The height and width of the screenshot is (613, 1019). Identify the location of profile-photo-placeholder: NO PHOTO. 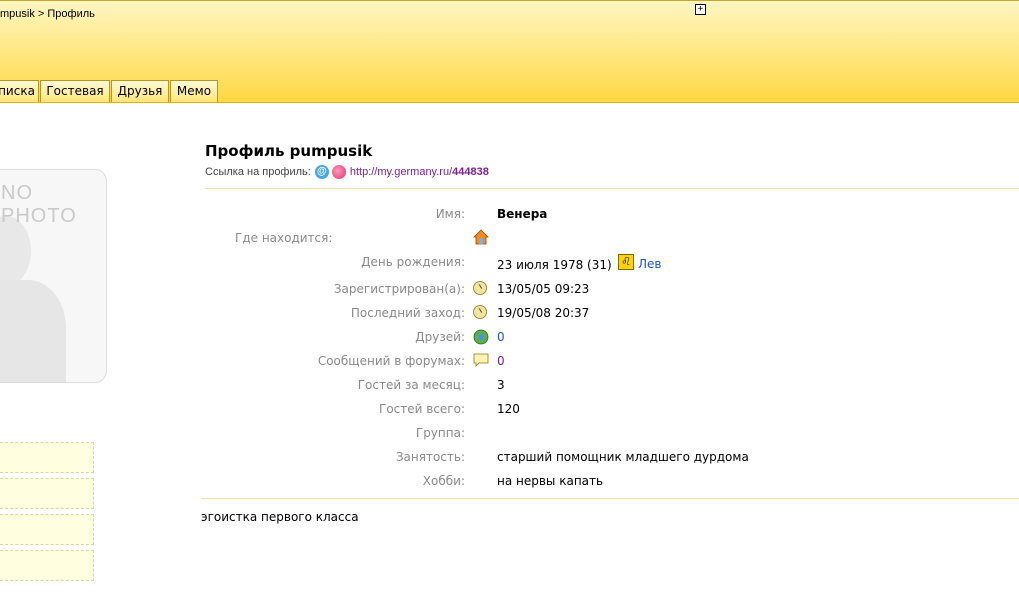
(53, 276).